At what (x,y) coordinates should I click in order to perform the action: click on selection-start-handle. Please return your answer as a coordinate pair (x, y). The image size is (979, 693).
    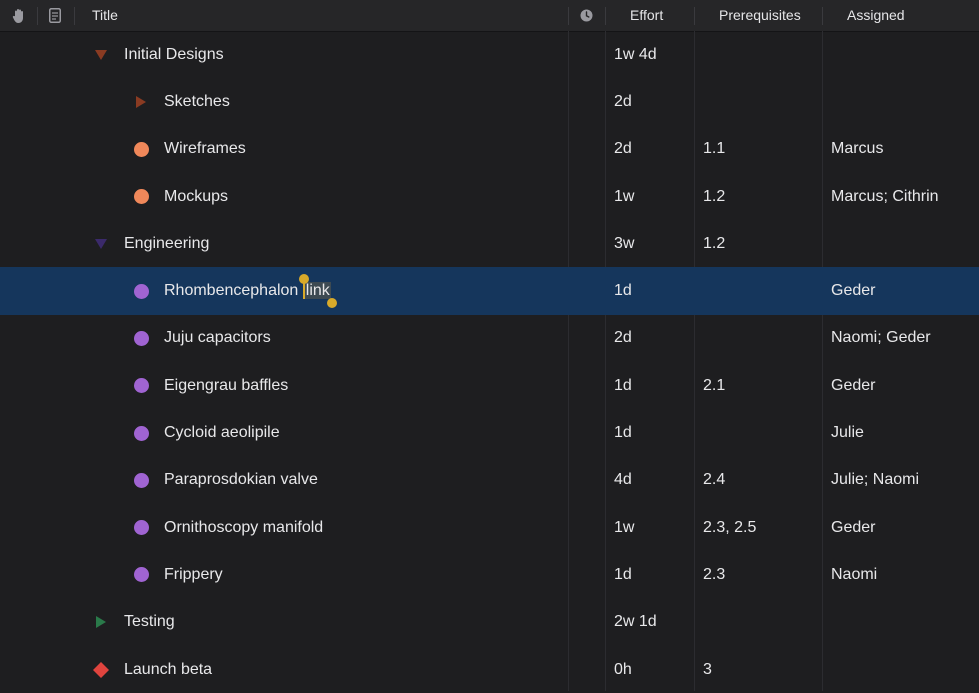
    Looking at the image, I should click on (303, 279).